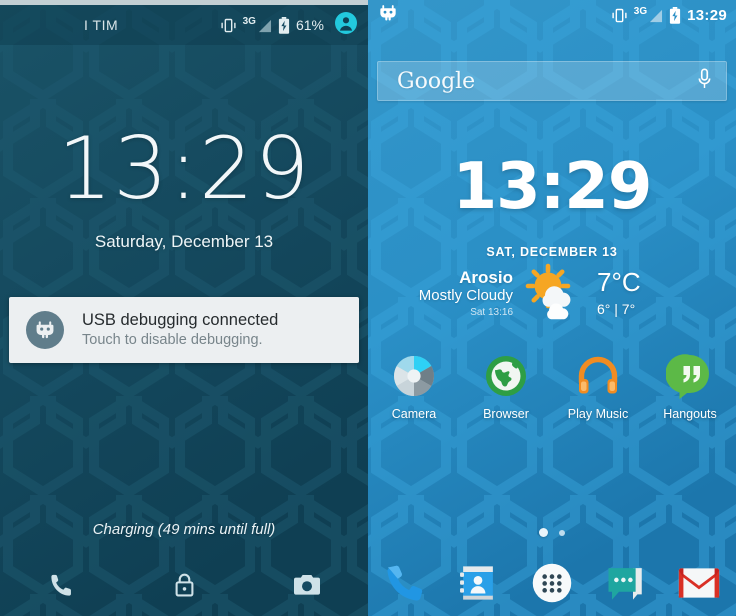 The image size is (736, 616). I want to click on app-shortcut-camera: Camera, so click(414, 386).